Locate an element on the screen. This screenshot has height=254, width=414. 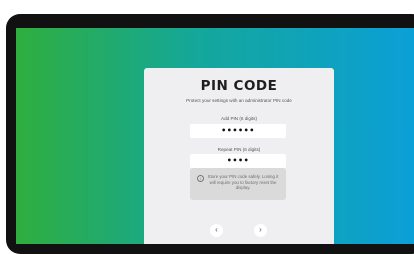
repeat-pin-input: •••• is located at coordinates (238, 161).